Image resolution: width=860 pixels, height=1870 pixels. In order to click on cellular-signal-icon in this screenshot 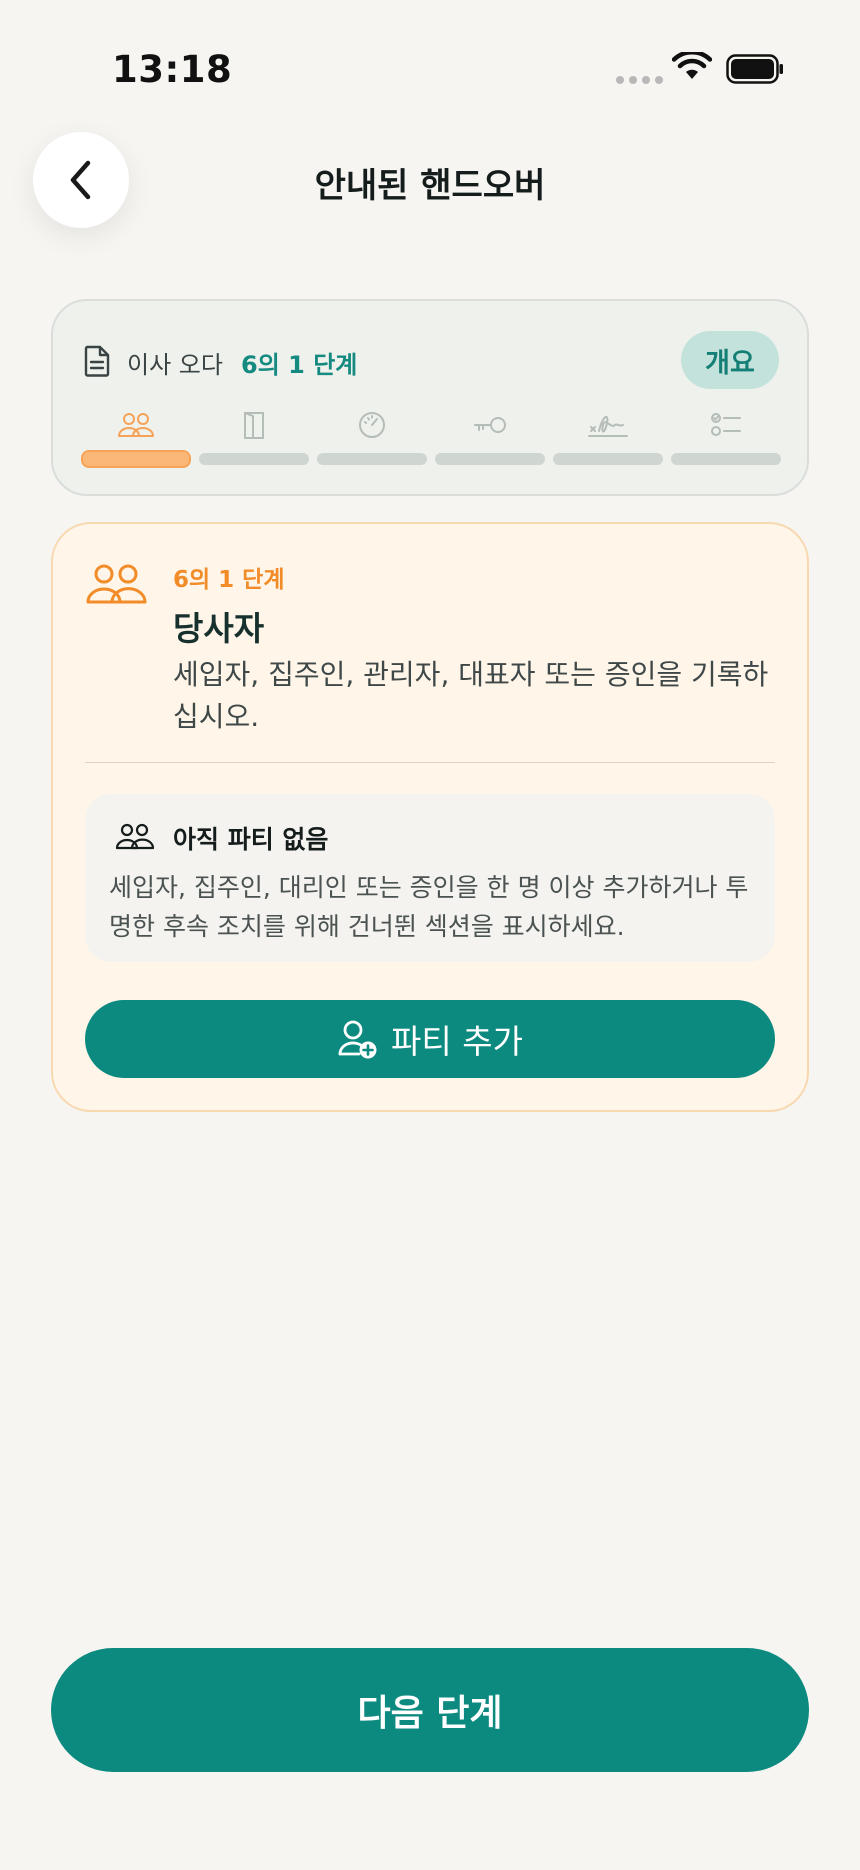, I will do `click(639, 80)`.